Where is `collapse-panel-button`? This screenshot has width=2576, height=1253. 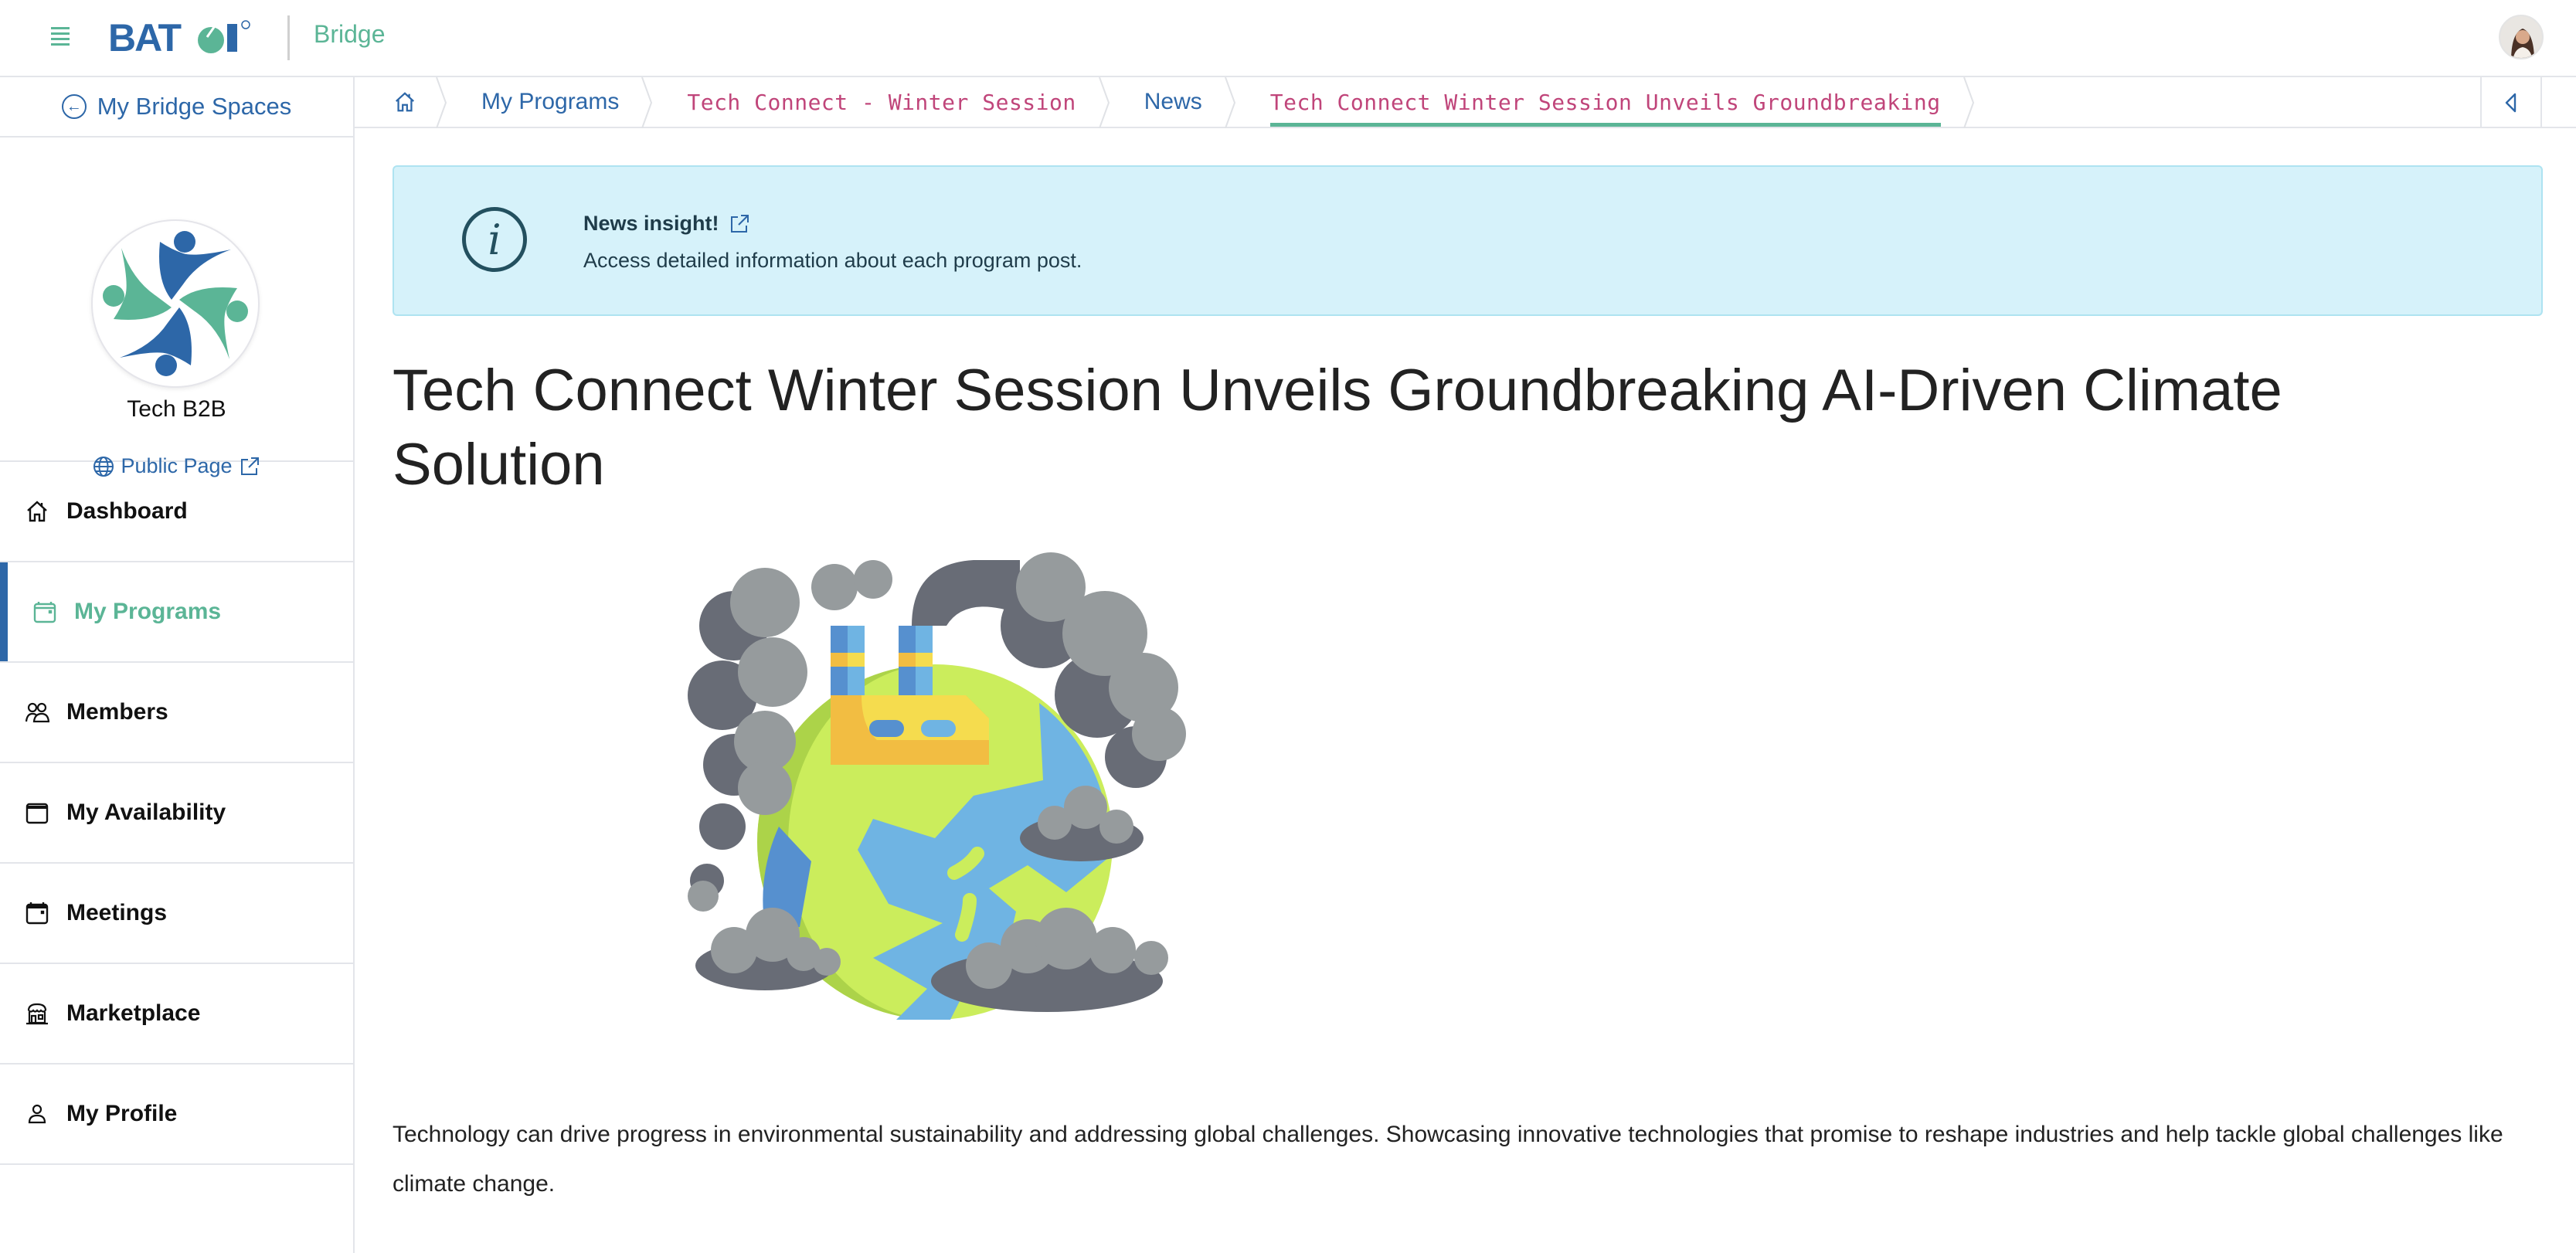 collapse-panel-button is located at coordinates (2511, 102).